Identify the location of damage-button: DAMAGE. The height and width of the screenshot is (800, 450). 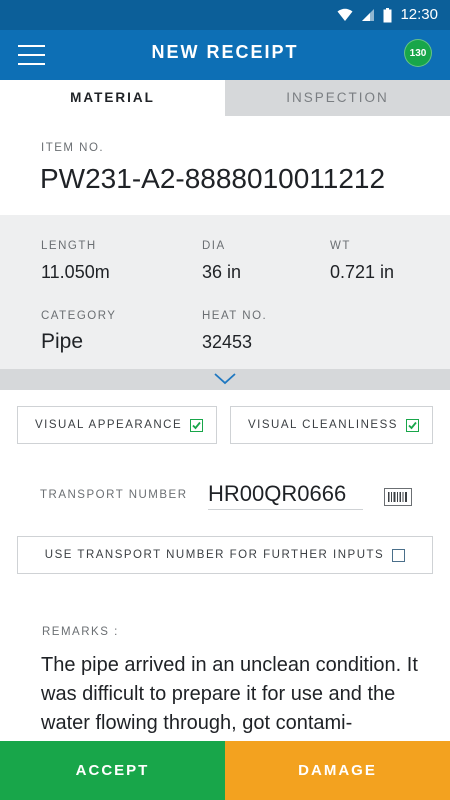
(337, 770).